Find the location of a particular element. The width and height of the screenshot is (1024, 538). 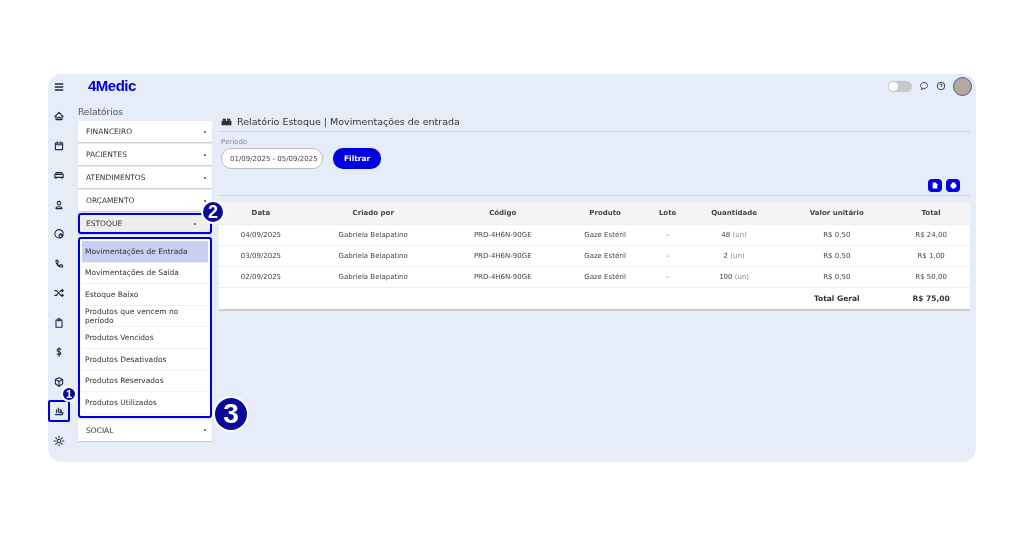

help-icon is located at coordinates (941, 86).